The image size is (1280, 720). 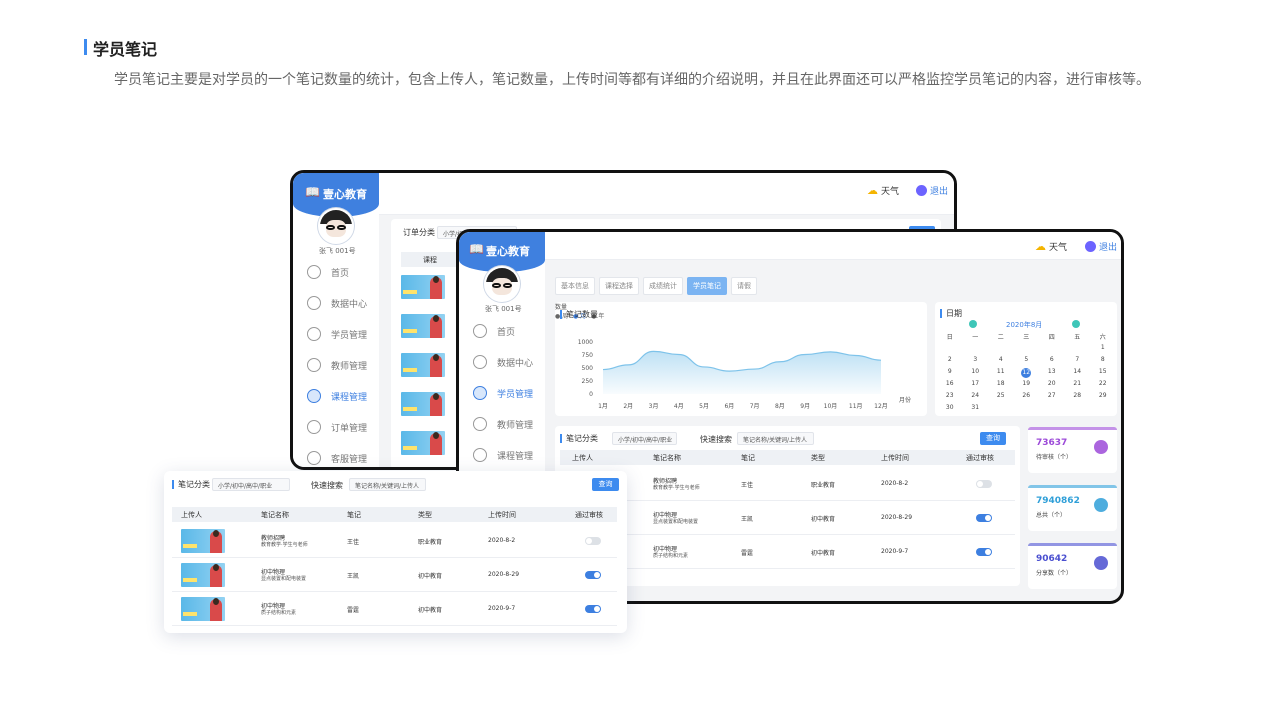 I want to click on sidebar-item-5: 订单管理, so click(x=337, y=427).